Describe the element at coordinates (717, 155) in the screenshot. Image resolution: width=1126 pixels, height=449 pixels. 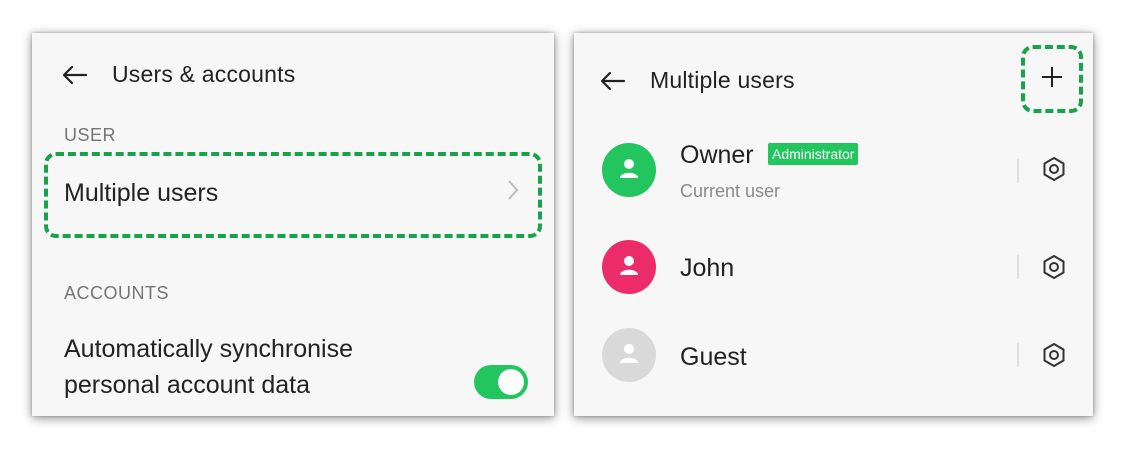
I see `user-name: Owner` at that location.